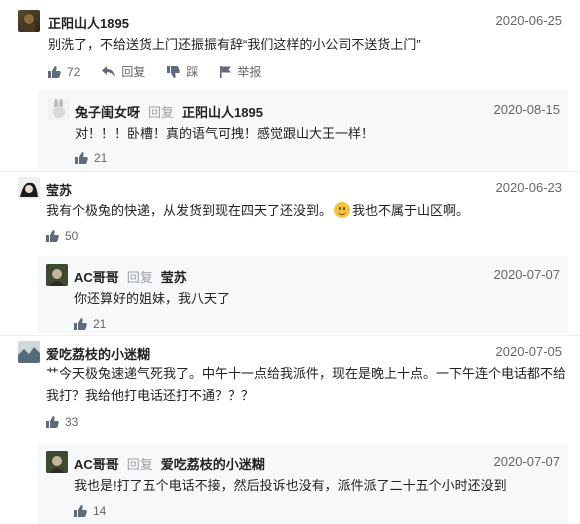 The height and width of the screenshot is (524, 580). What do you see at coordinates (529, 20) in the screenshot?
I see `comment-date: 2020-06-25` at bounding box center [529, 20].